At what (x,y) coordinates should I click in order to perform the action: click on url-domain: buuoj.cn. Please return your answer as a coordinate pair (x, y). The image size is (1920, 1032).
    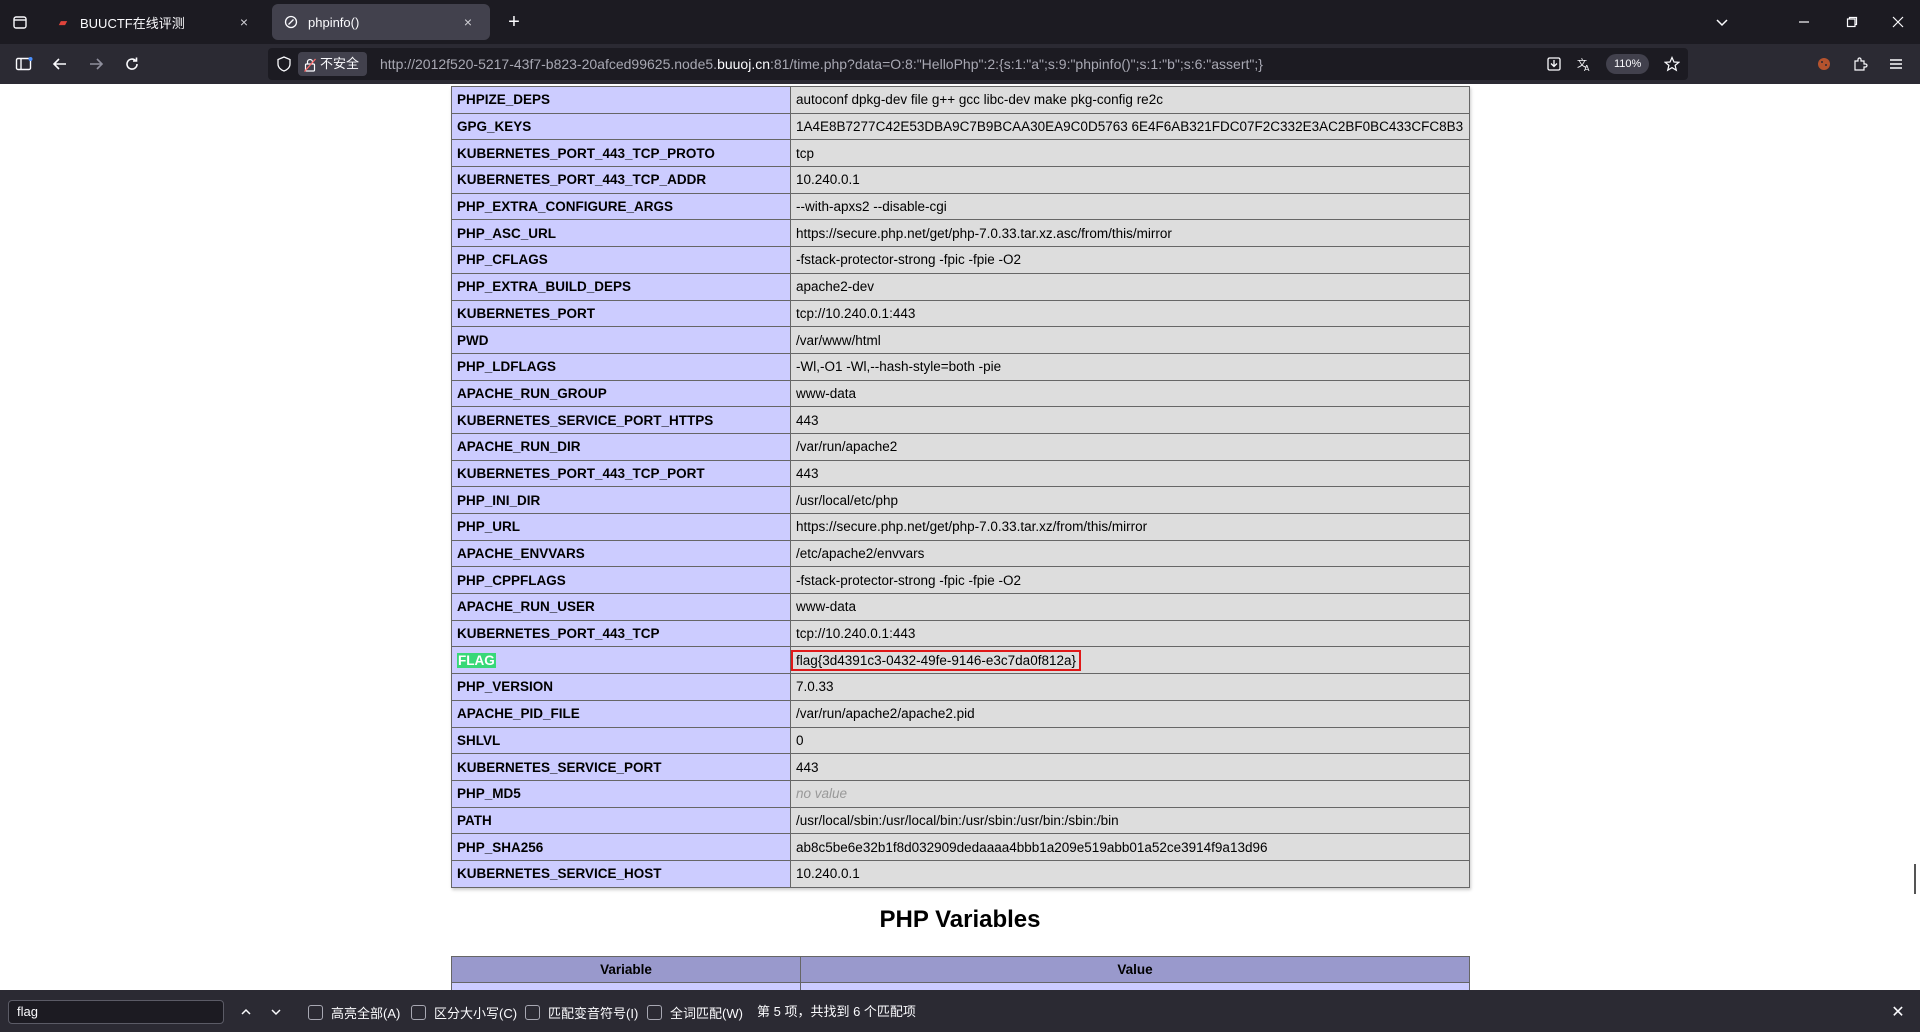
    Looking at the image, I should click on (743, 64).